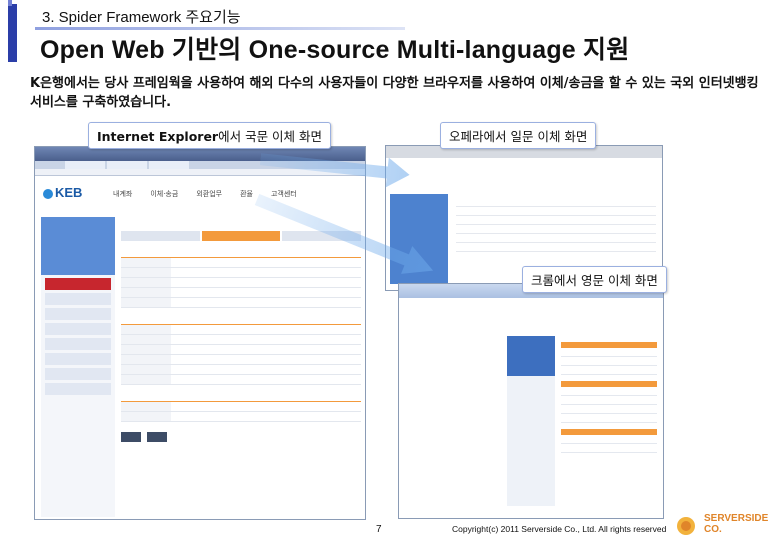 Image resolution: width=780 pixels, height=540 pixels. Describe the element at coordinates (78, 367) in the screenshot. I see `ie-sidebar` at that location.